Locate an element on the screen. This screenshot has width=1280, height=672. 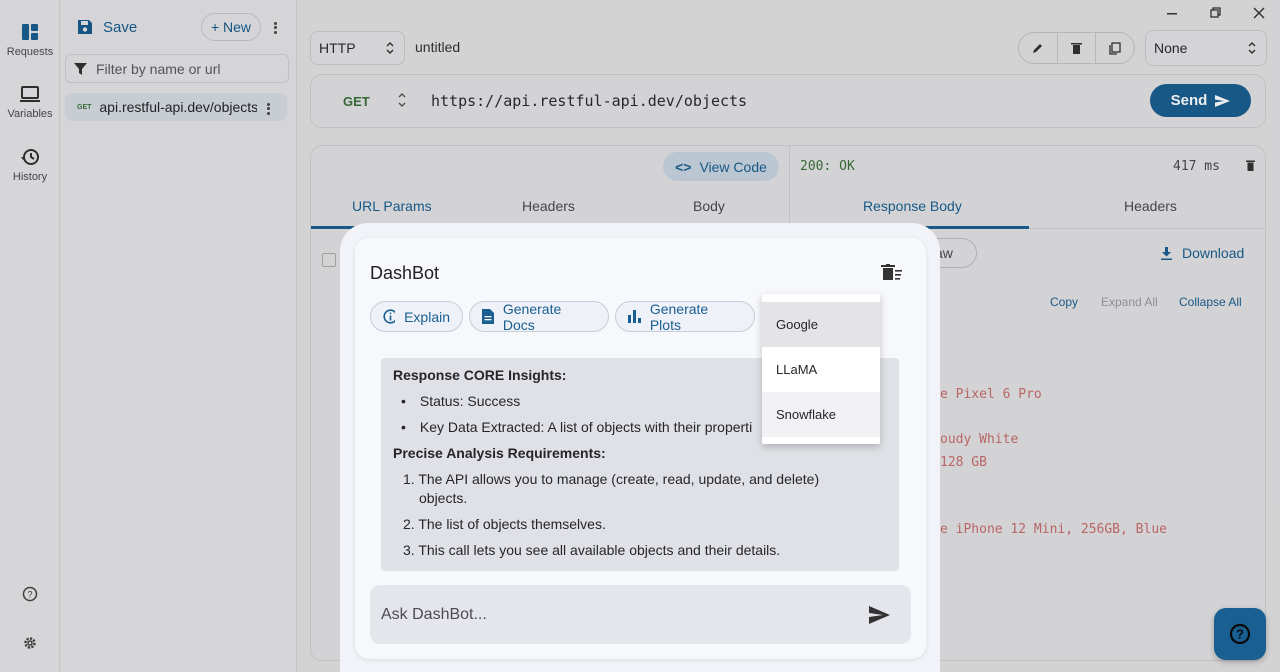
help-fab: ? is located at coordinates (1240, 634).